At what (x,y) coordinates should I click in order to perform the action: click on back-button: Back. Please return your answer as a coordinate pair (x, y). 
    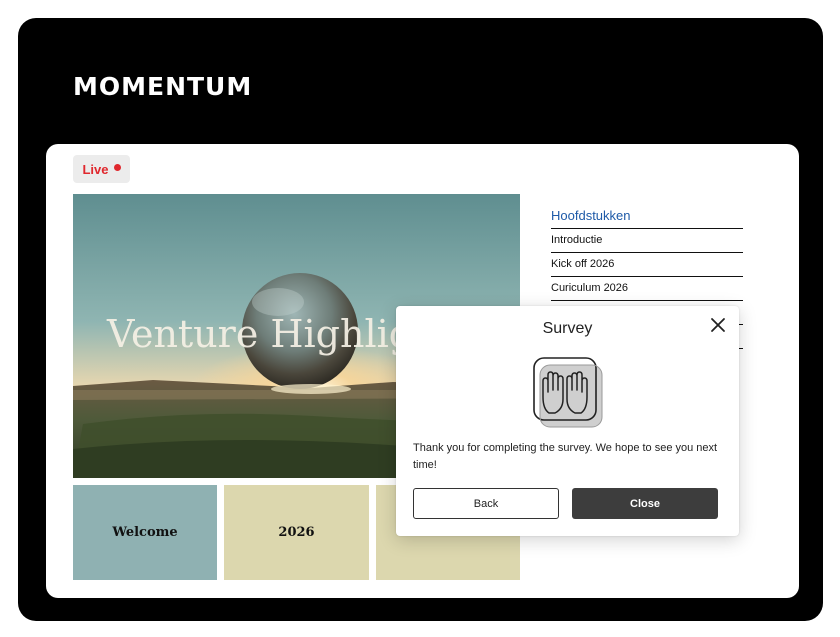
    Looking at the image, I should click on (486, 503).